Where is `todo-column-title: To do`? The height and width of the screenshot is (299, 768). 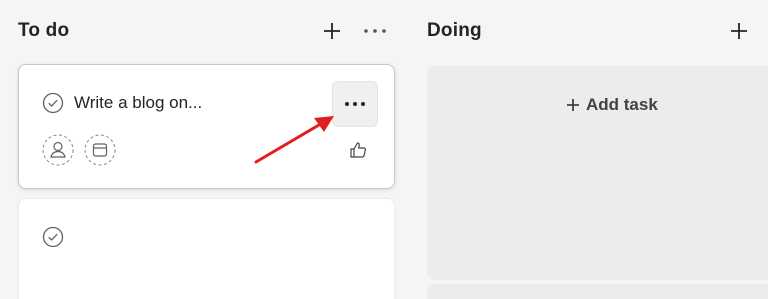 todo-column-title: To do is located at coordinates (44, 30).